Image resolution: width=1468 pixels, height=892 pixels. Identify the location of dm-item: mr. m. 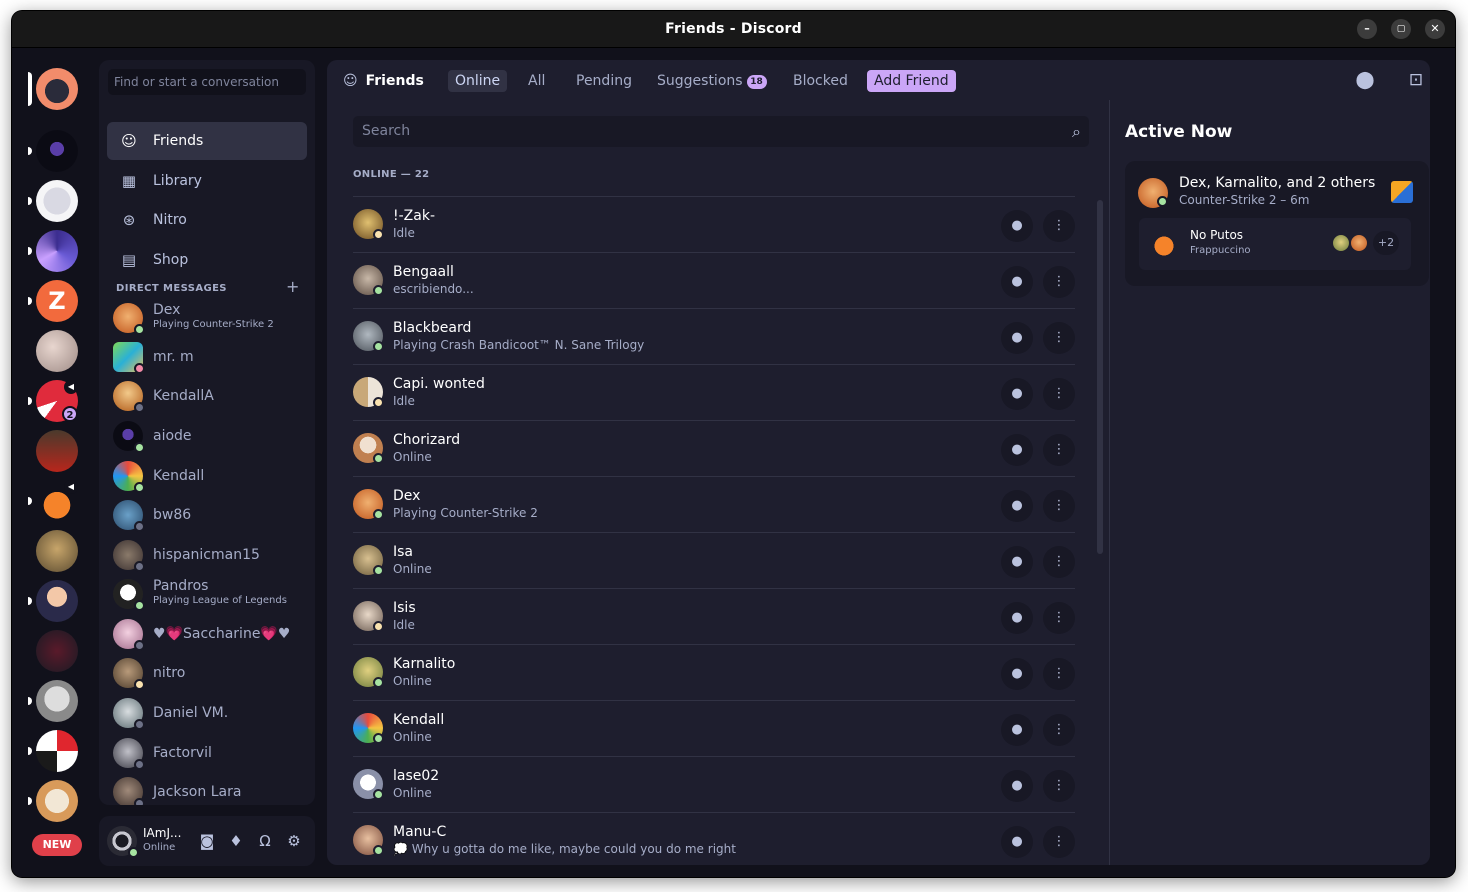
(207, 357).